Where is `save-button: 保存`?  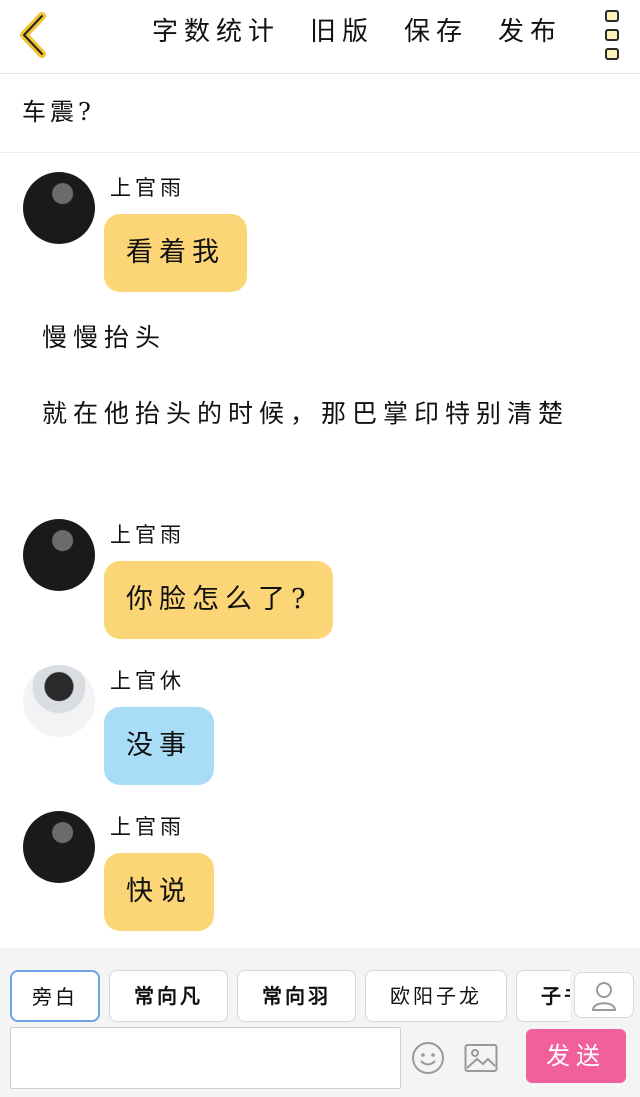 save-button: 保存 is located at coordinates (436, 32).